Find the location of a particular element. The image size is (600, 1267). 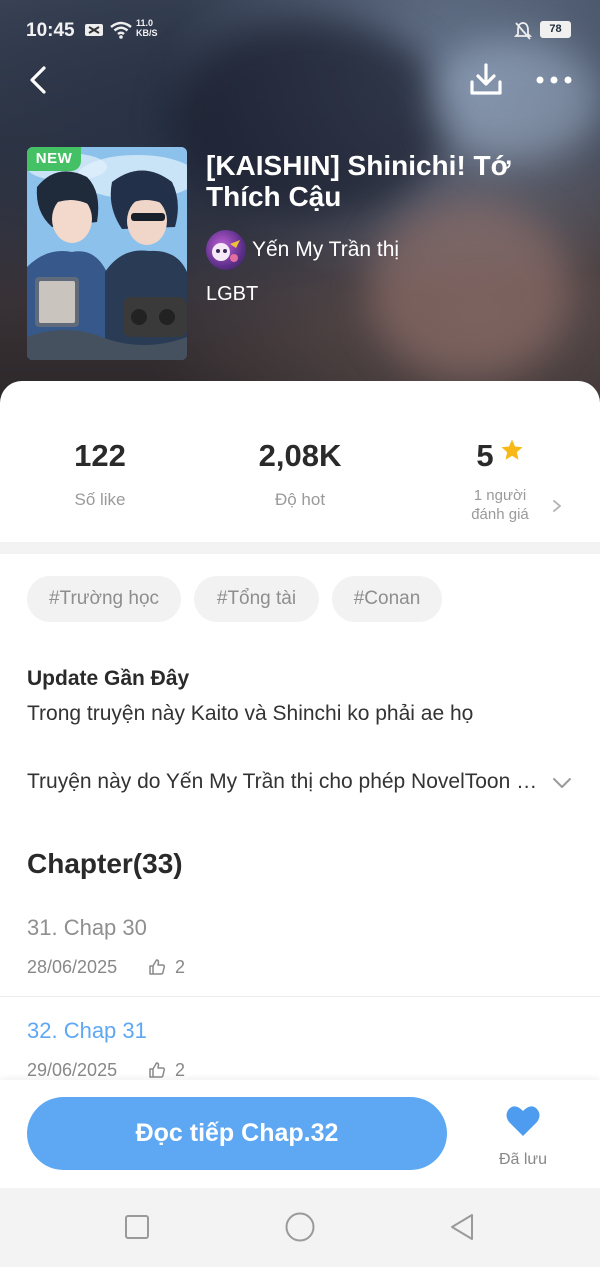

update-title: Update Gần Đây is located at coordinates (108, 678).